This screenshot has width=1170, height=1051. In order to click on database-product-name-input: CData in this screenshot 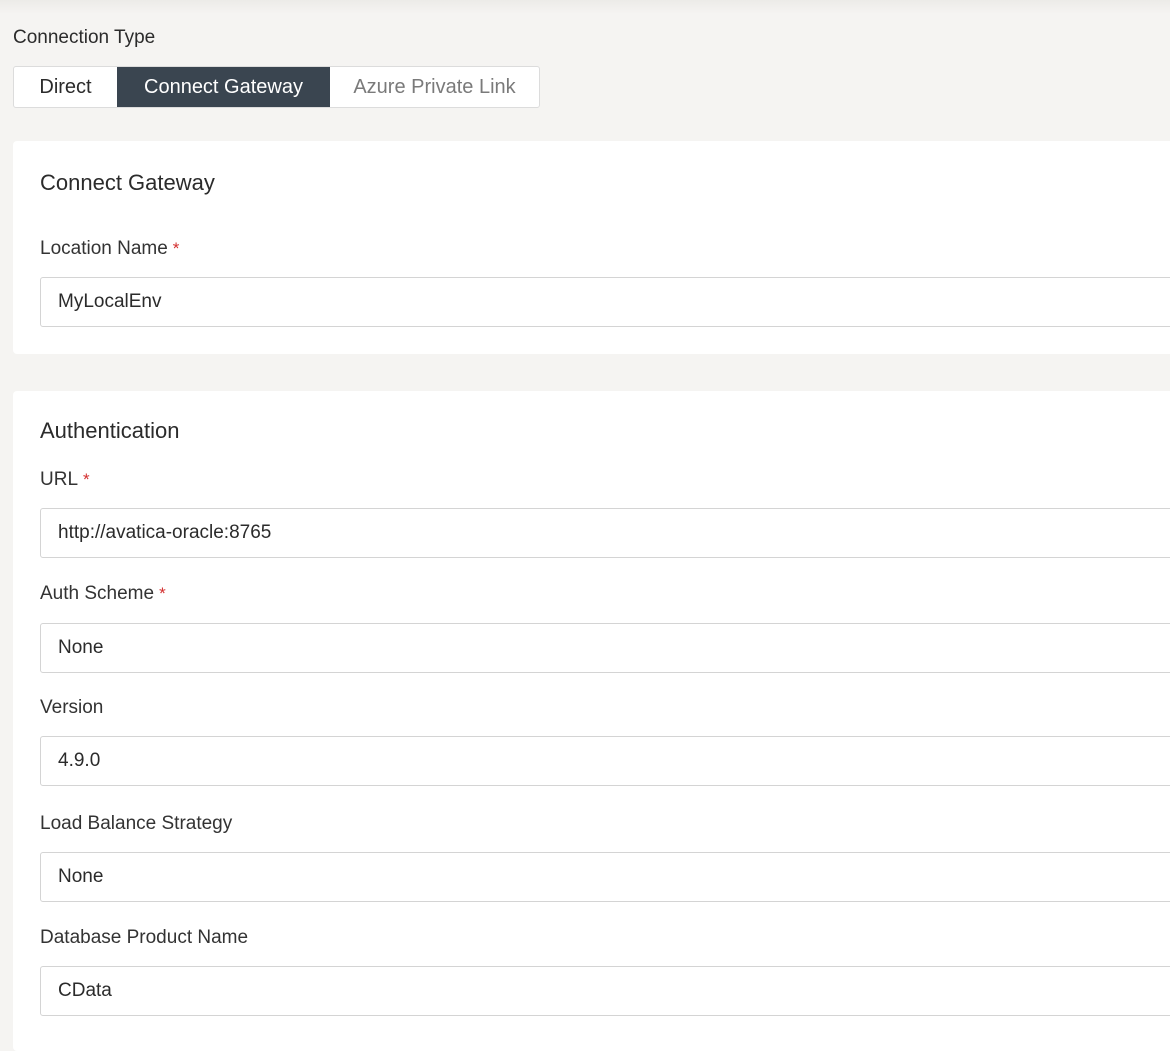, I will do `click(605, 991)`.